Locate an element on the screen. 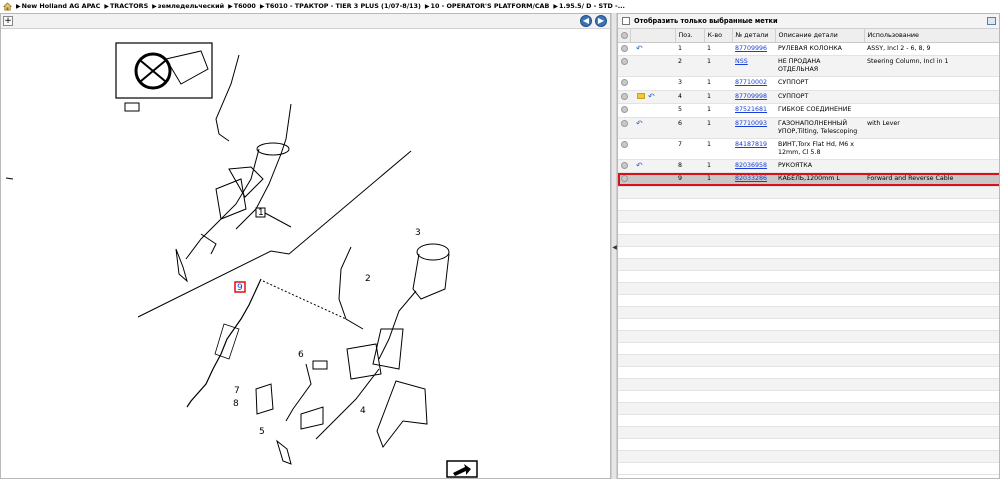 The image size is (1000, 479). part-number-link: 87710002 is located at coordinates (751, 82).